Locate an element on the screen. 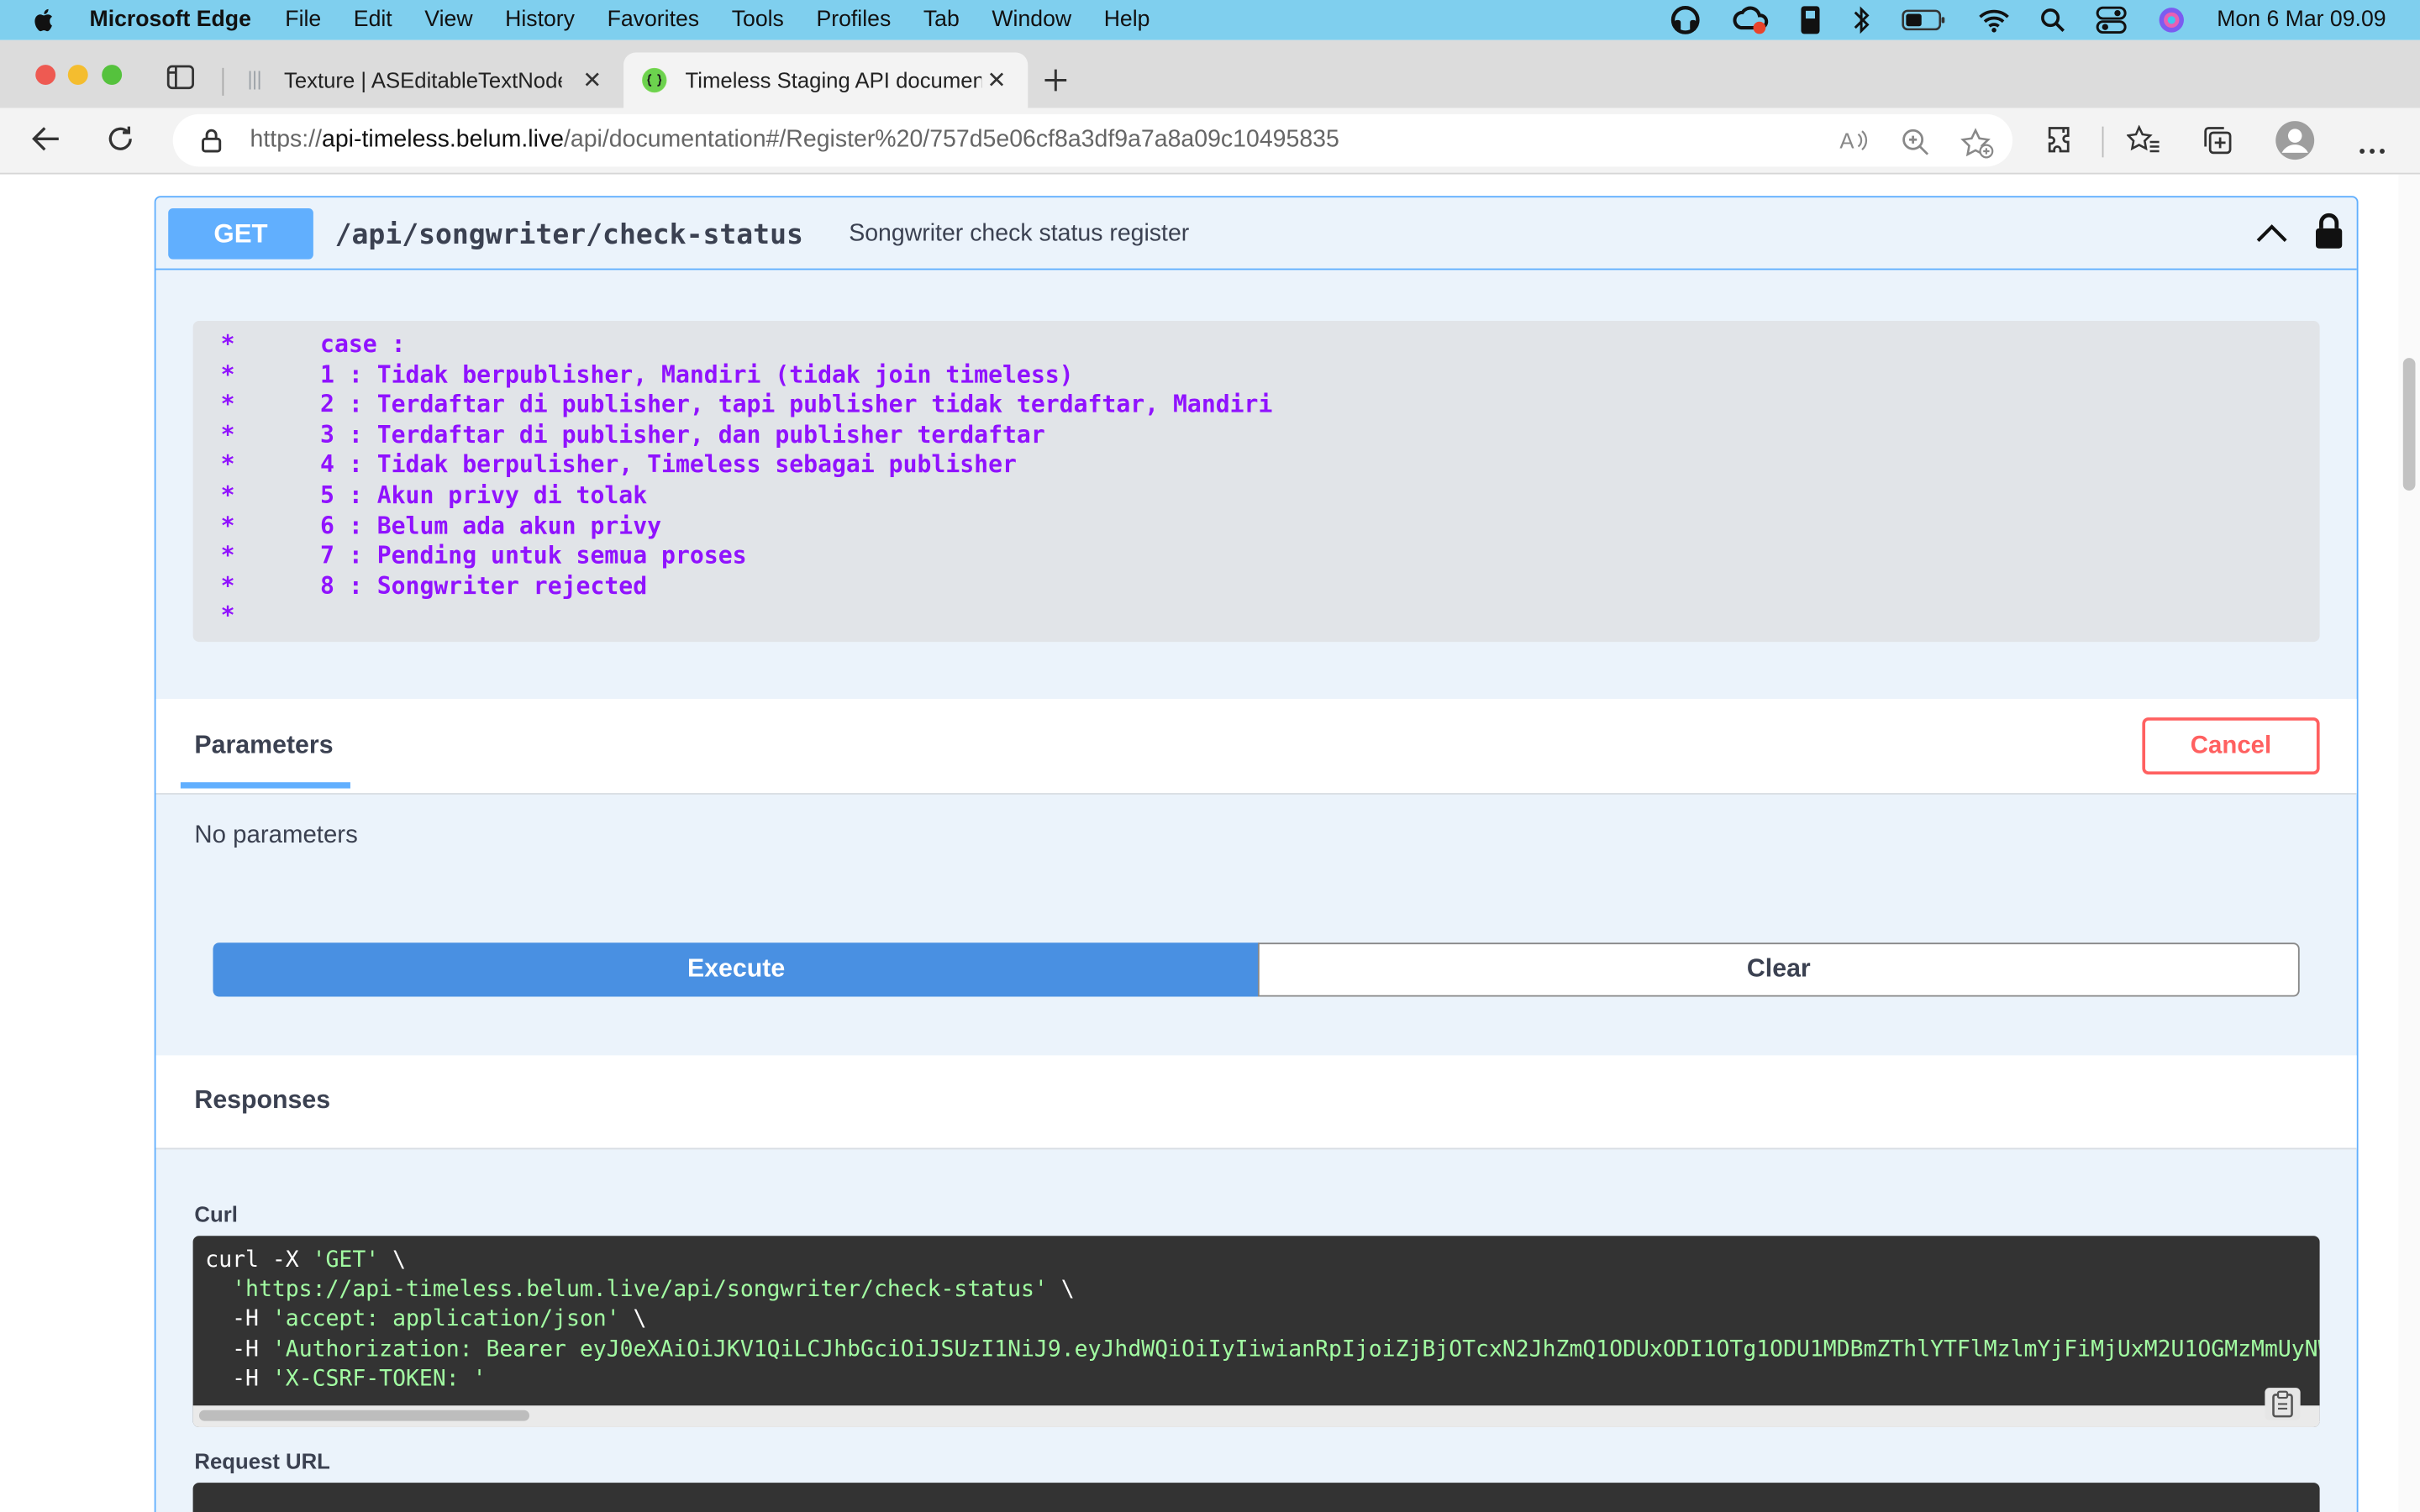  apple-menu-icon is located at coordinates (45, 20).